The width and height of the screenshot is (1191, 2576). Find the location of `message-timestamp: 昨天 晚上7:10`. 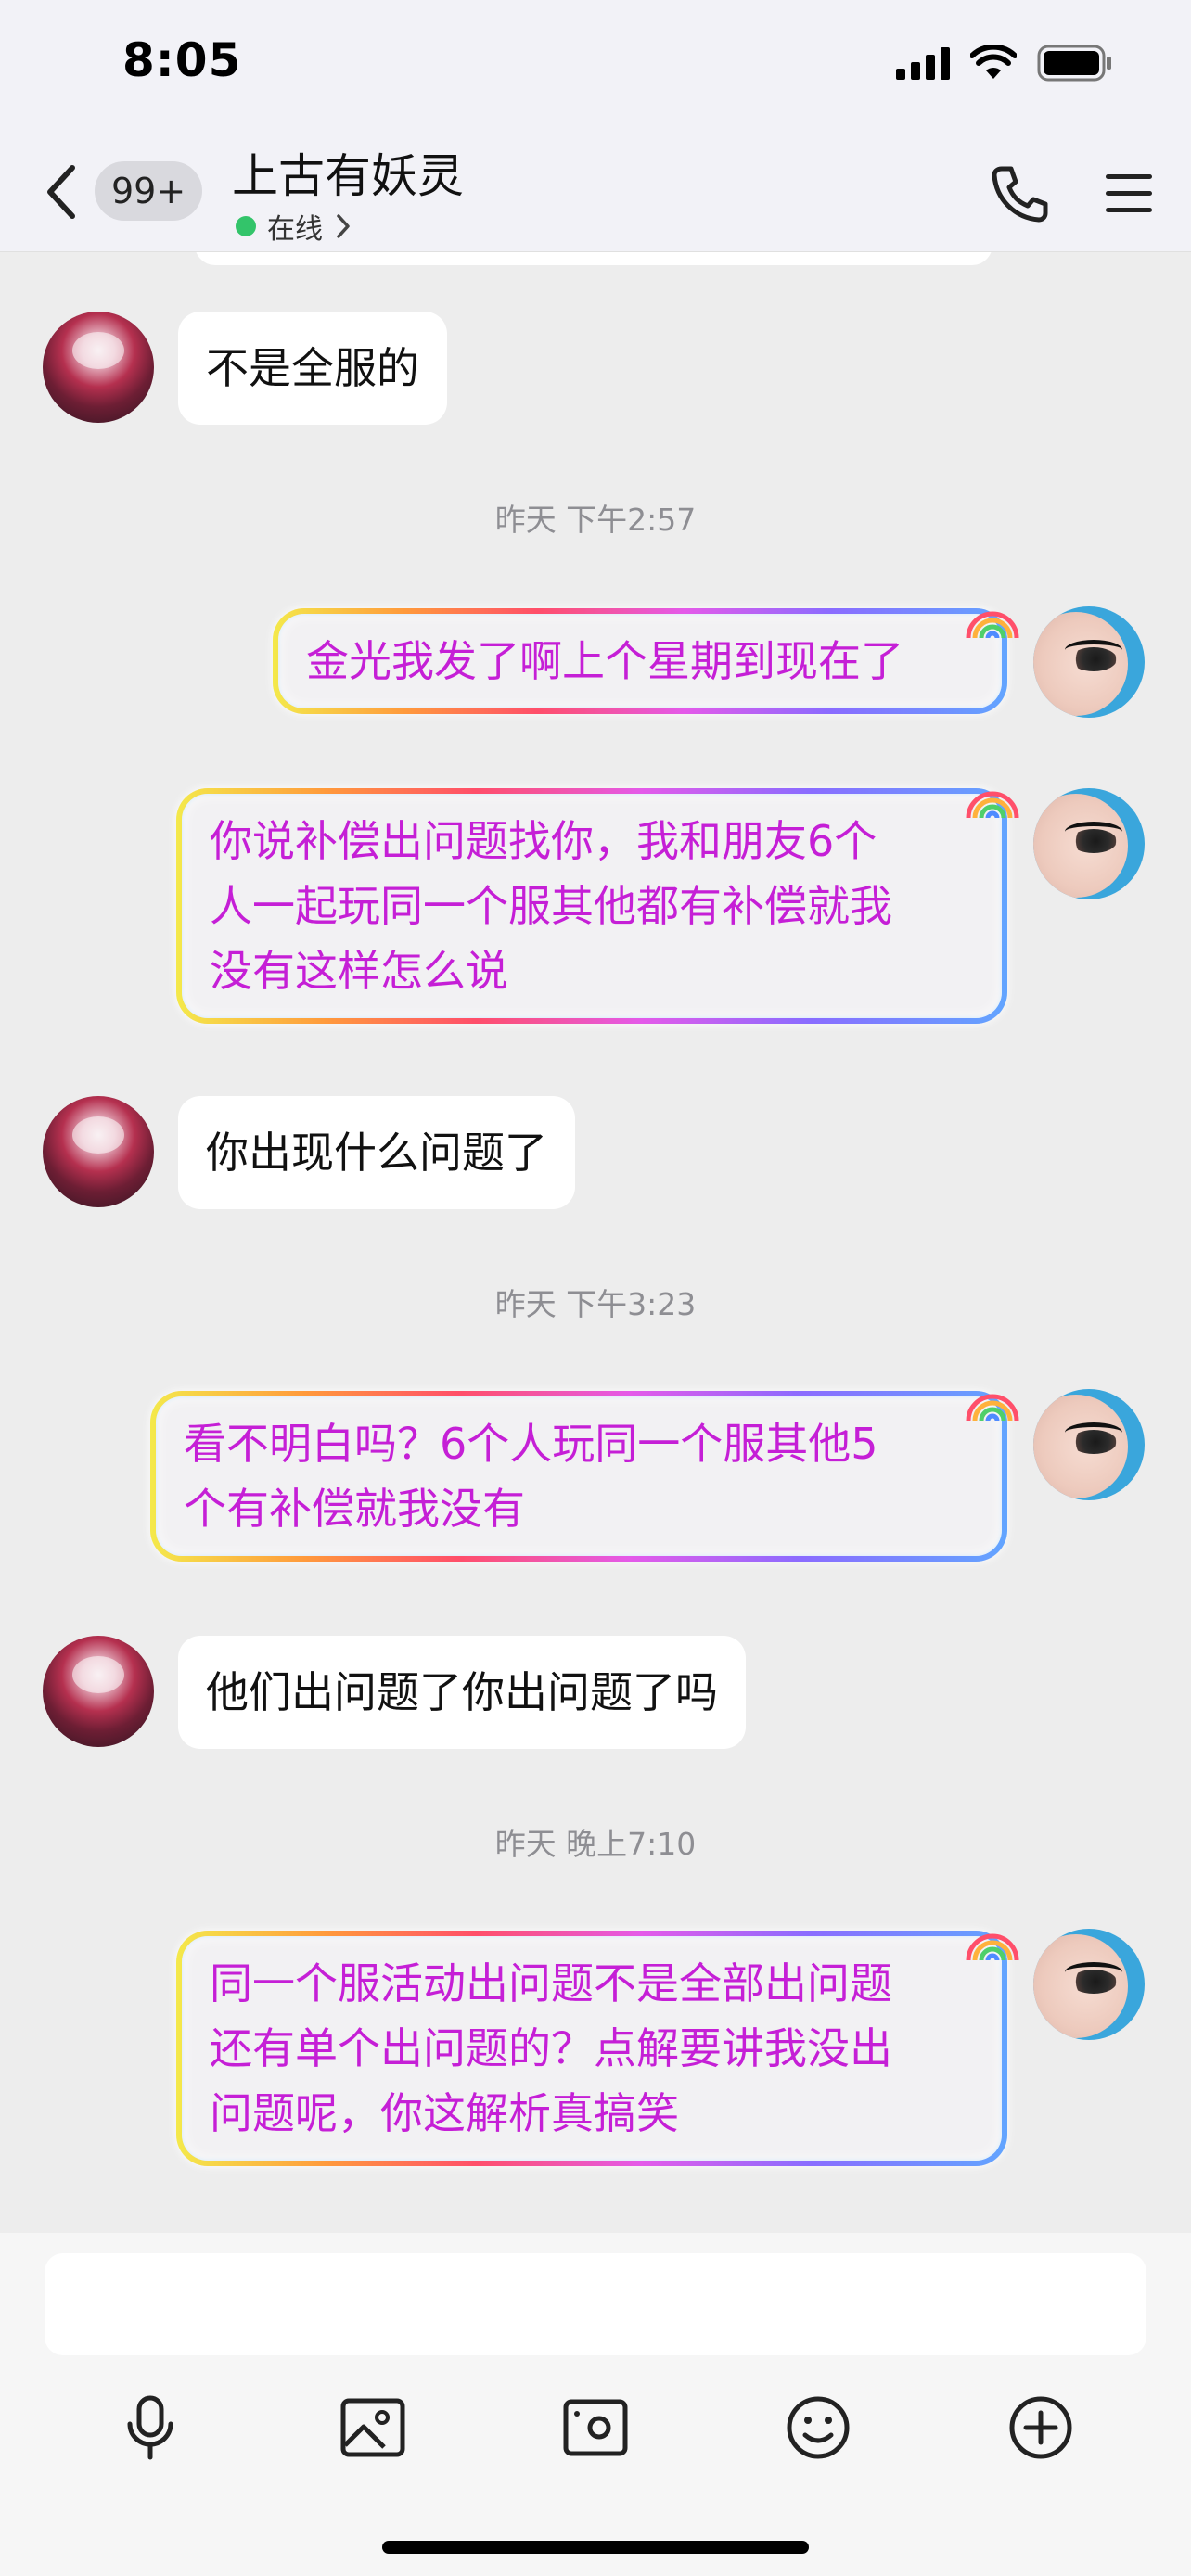

message-timestamp: 昨天 晚上7:10 is located at coordinates (595, 1844).